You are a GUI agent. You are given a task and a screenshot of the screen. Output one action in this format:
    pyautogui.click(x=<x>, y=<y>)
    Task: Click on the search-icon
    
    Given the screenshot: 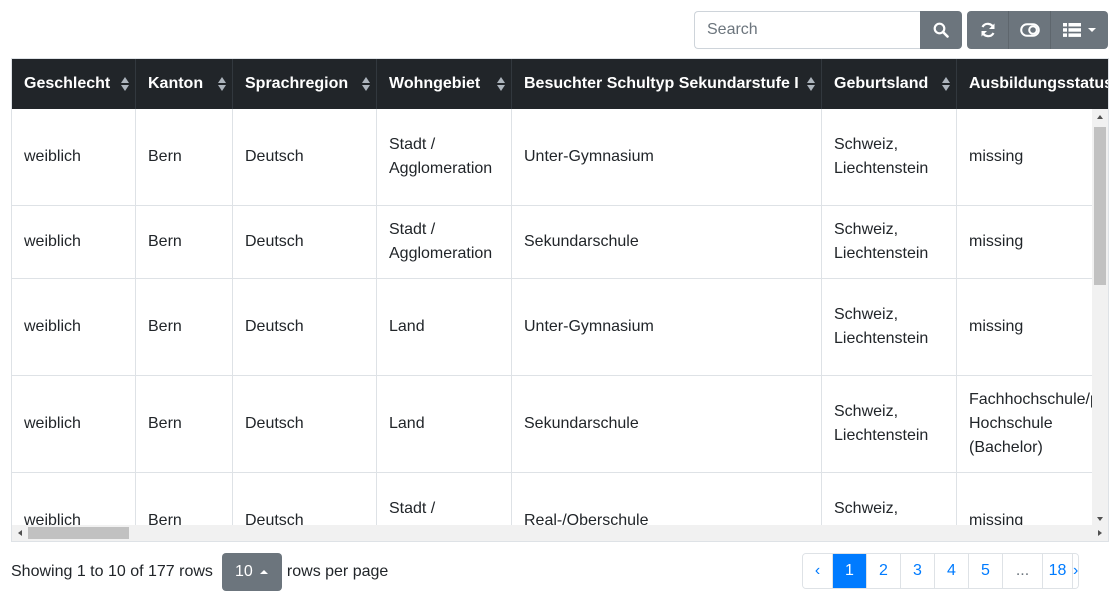 What is the action you would take?
    pyautogui.click(x=941, y=30)
    